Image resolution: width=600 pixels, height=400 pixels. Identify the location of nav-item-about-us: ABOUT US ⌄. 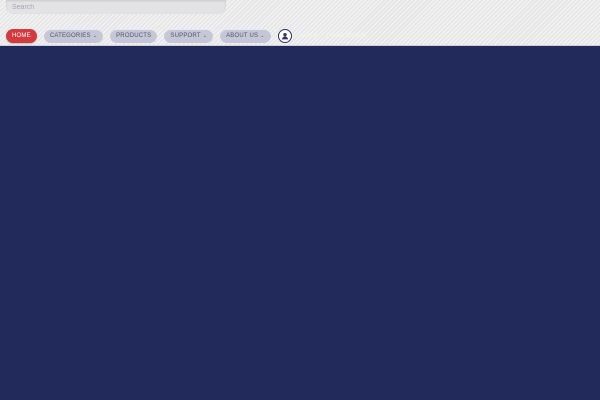
(245, 35).